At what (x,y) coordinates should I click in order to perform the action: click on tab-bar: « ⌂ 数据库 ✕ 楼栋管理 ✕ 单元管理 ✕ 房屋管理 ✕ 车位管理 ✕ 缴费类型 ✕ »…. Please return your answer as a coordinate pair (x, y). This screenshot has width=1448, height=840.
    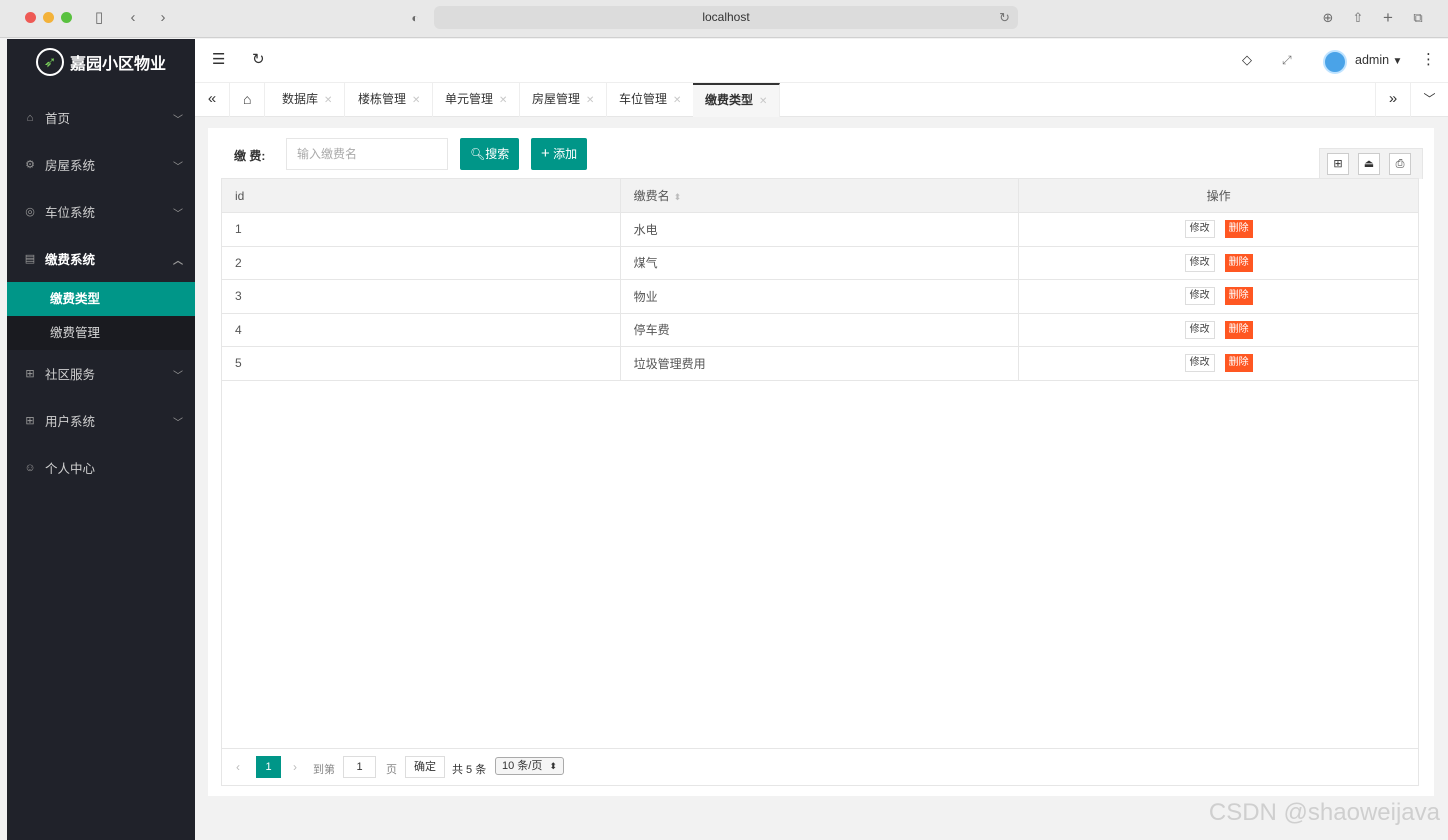
    Looking at the image, I should click on (821, 100).